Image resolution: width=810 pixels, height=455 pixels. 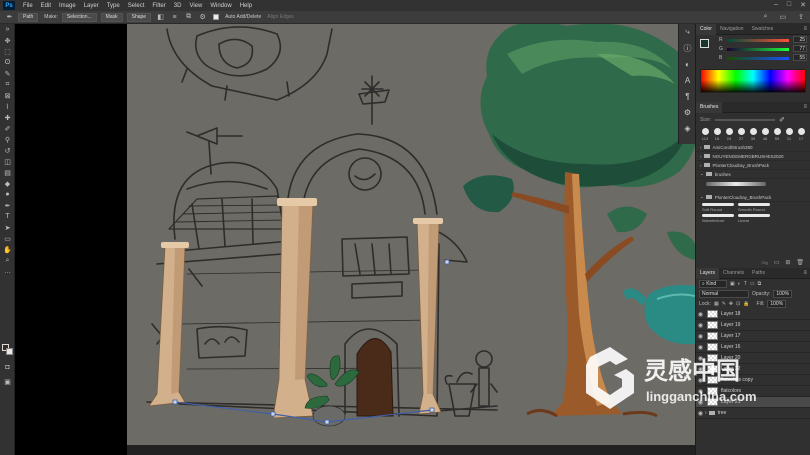 What do you see at coordinates (718, 218) in the screenshot?
I see `brush-stroke: Wavetexture` at bounding box center [718, 218].